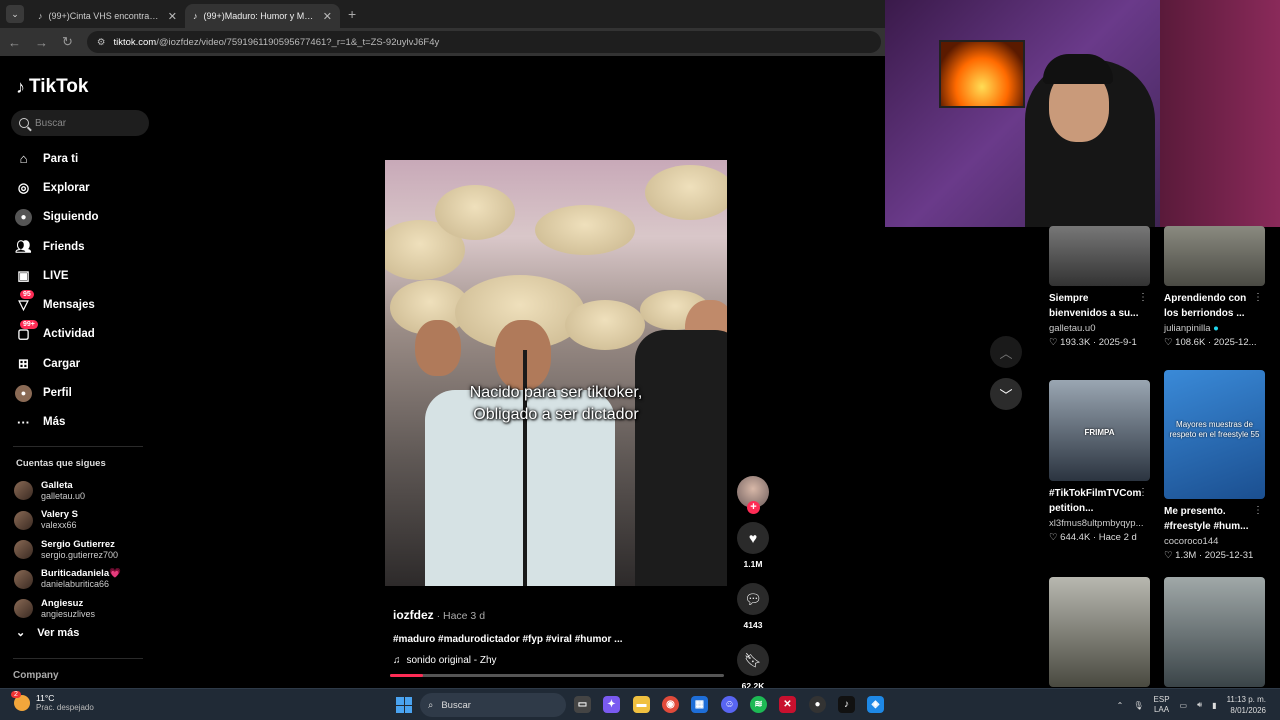  Describe the element at coordinates (57, 485) in the screenshot. I see `following-name: Galleta` at that location.